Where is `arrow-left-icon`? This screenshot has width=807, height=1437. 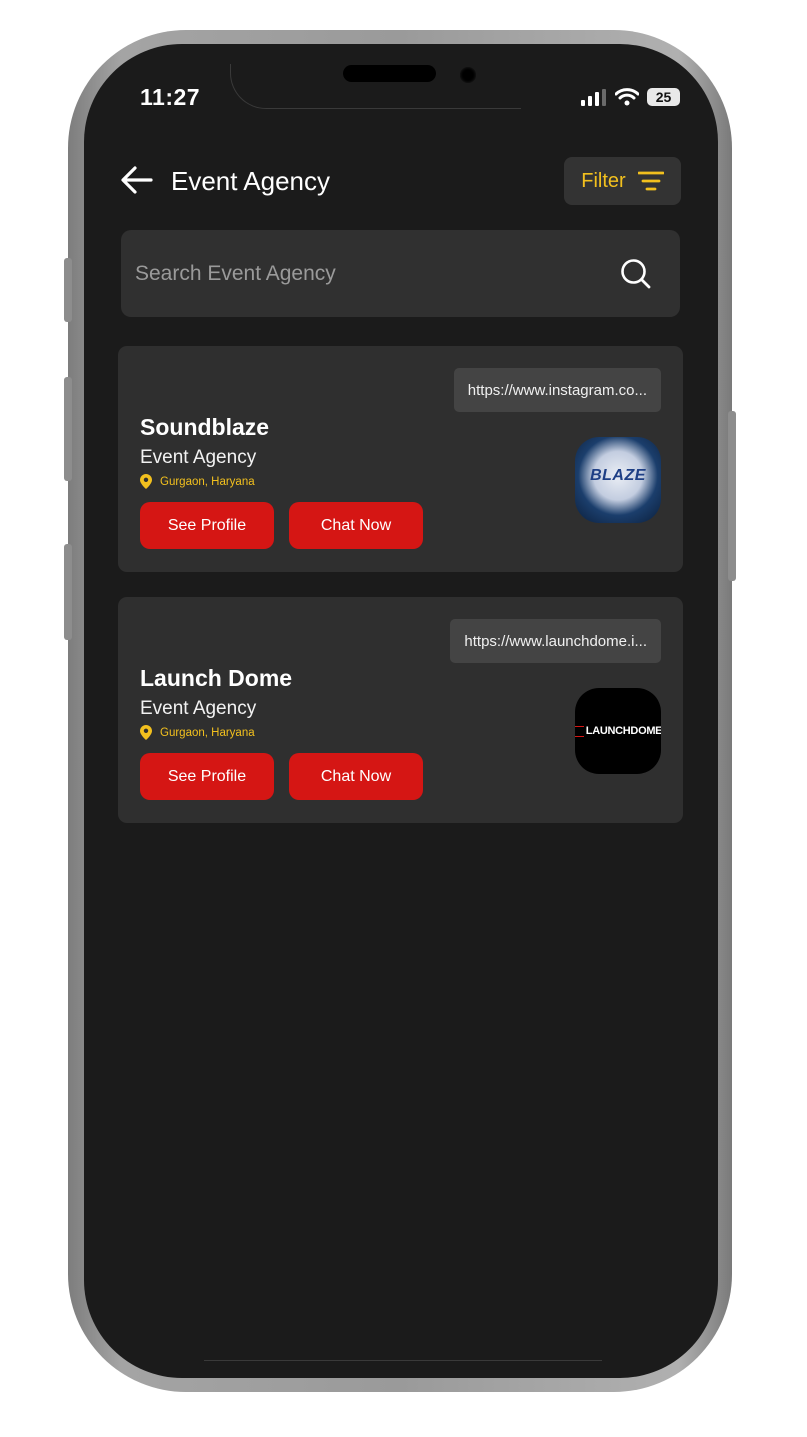
arrow-left-icon is located at coordinates (137, 180).